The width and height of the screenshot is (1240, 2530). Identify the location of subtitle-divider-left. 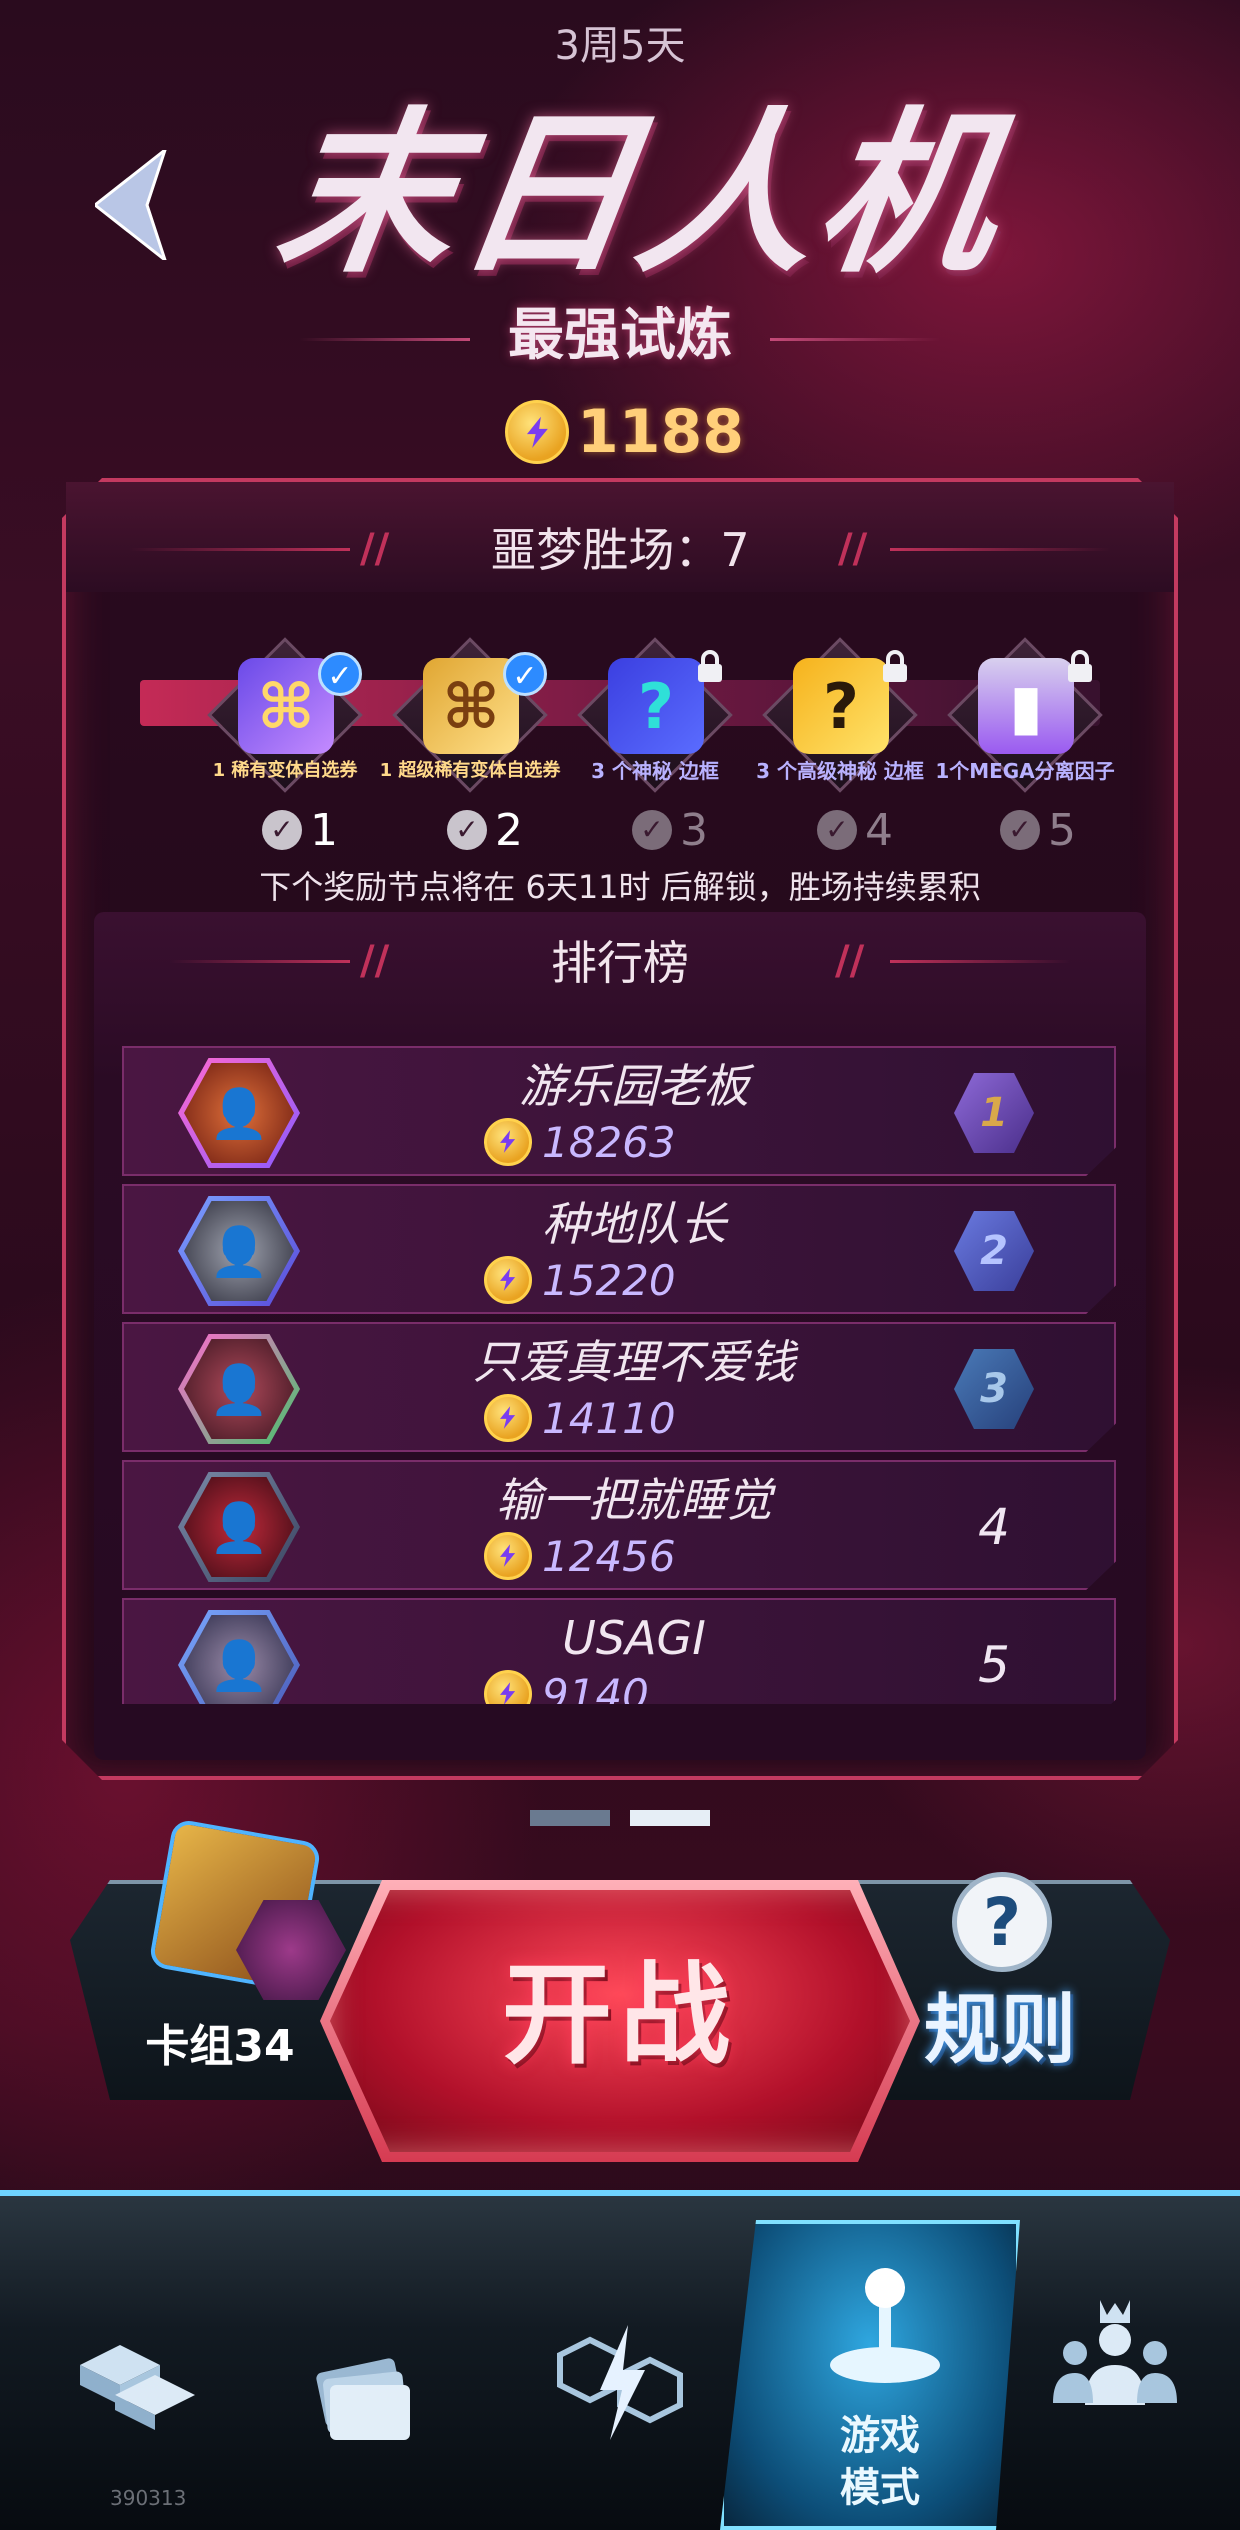
(385, 339).